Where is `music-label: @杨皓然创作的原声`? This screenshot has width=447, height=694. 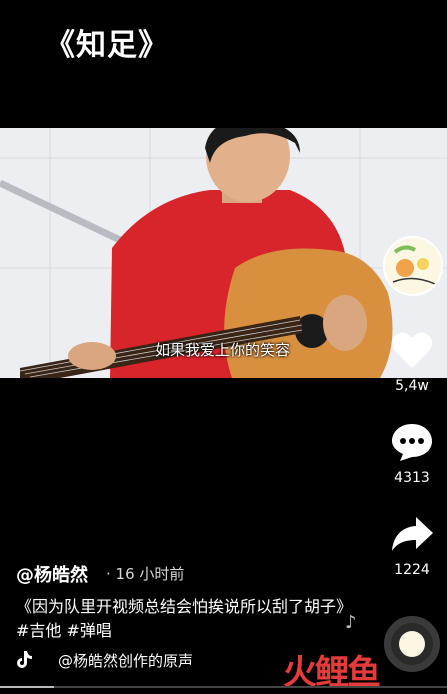 music-label: @杨皓然创作的原声 is located at coordinates (126, 661).